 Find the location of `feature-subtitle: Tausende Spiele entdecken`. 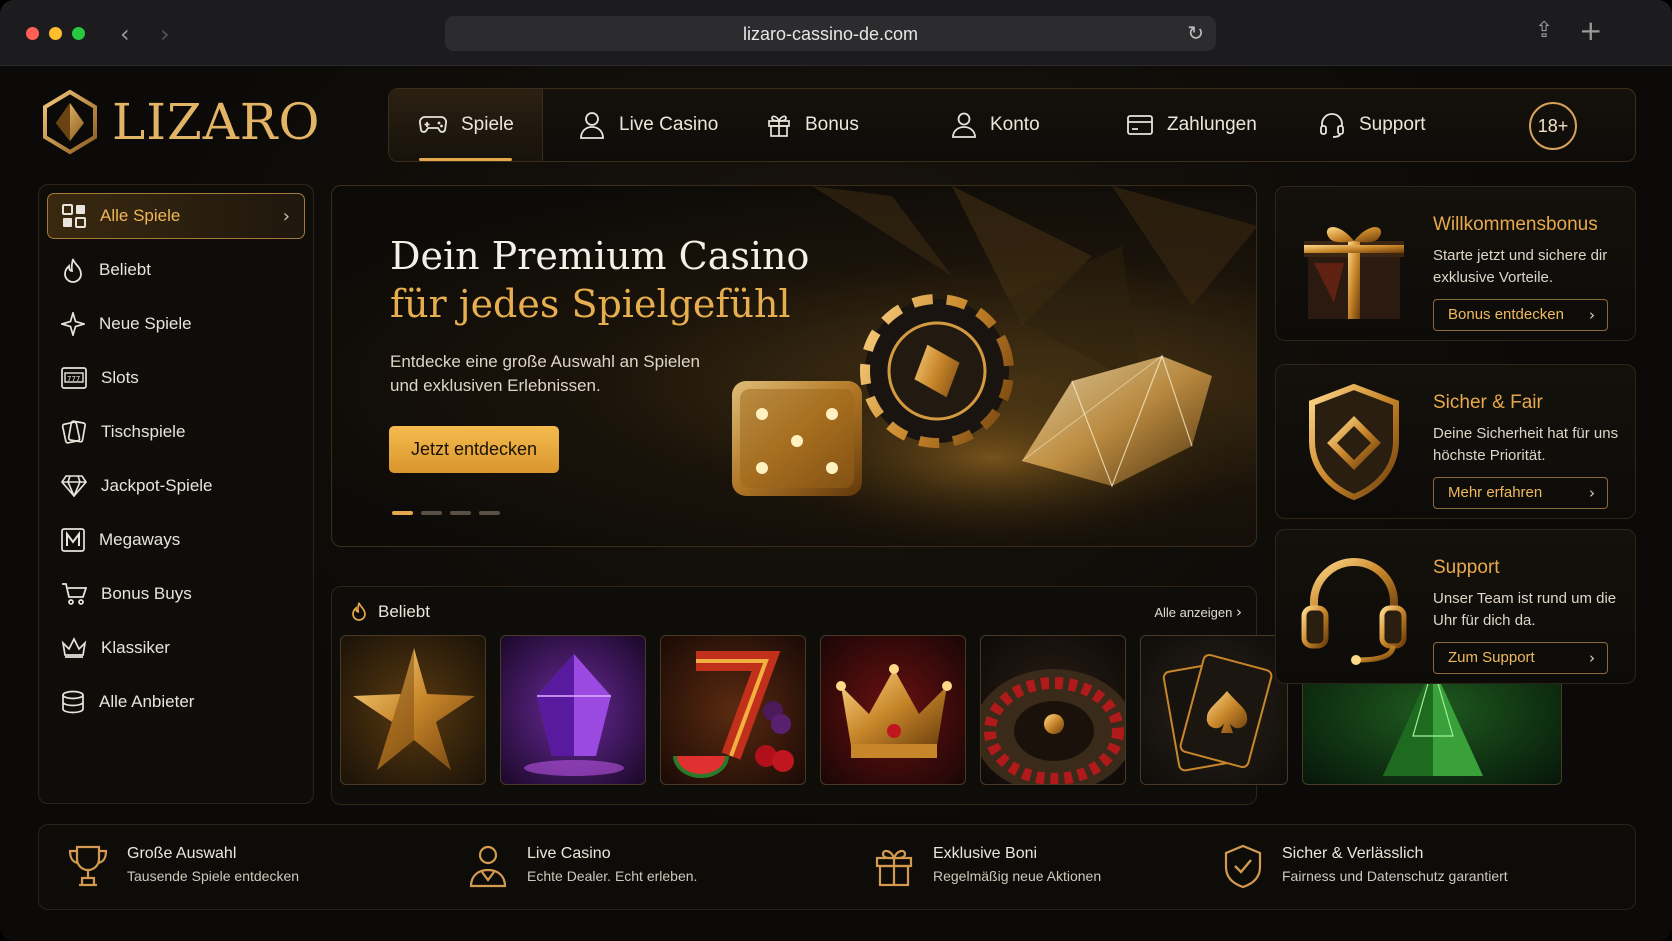

feature-subtitle: Tausende Spiele entdecken is located at coordinates (213, 876).